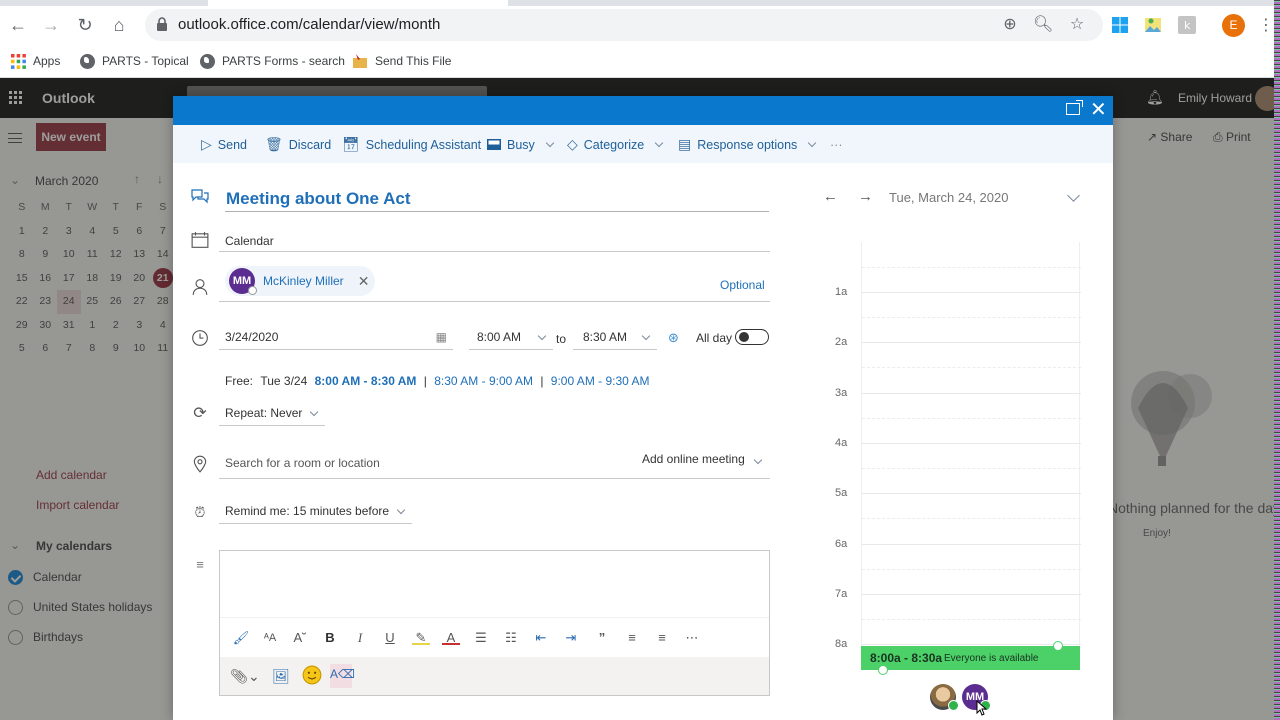 The height and width of the screenshot is (720, 1280). Describe the element at coordinates (300, 281) in the screenshot. I see `attendee-chip: MM McKinley Miller ✕` at that location.